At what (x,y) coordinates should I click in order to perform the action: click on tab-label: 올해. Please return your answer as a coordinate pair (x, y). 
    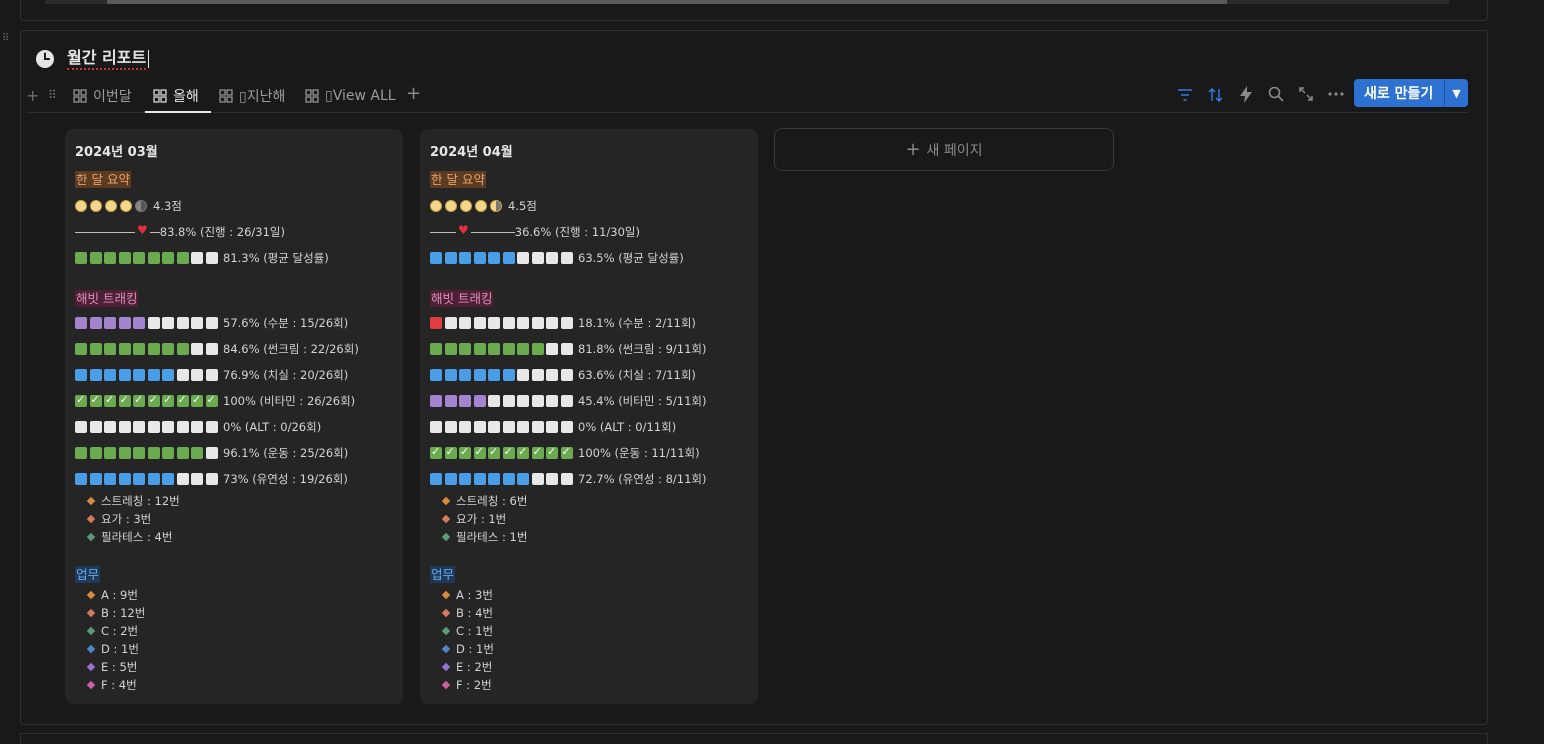
    Looking at the image, I should click on (186, 97).